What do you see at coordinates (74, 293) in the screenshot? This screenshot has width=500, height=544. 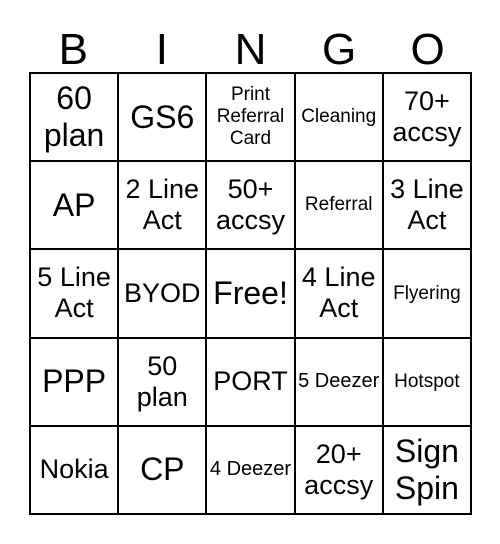 I see `bingo-cell: 5 Line Act` at bounding box center [74, 293].